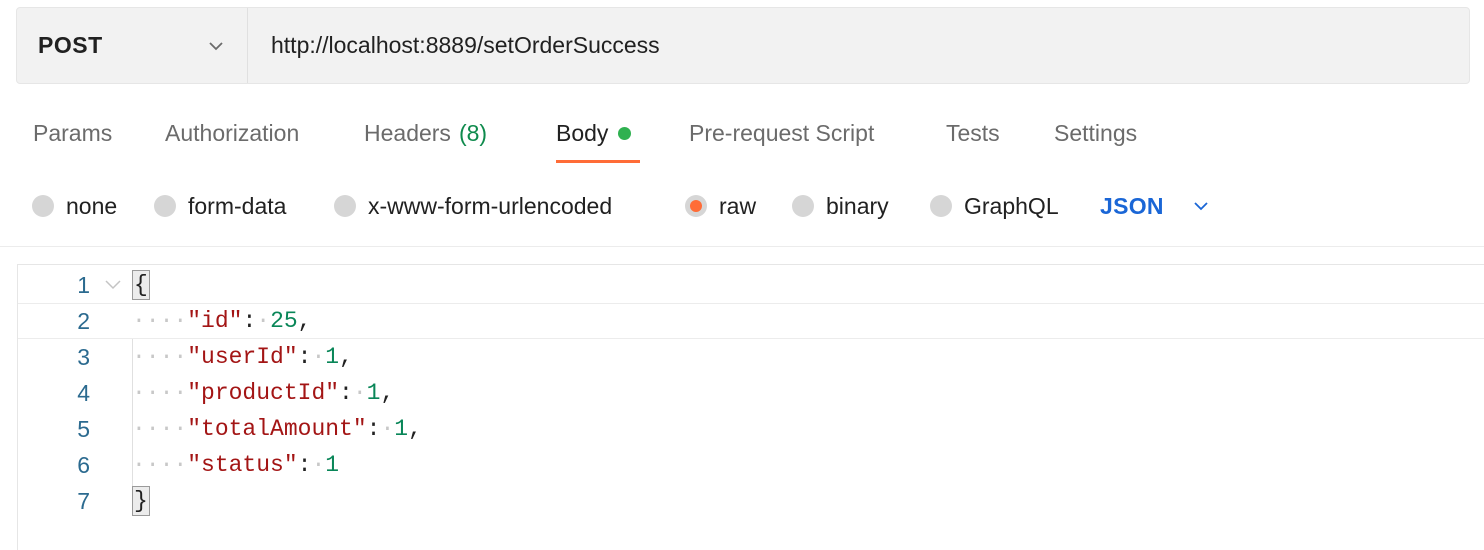  I want to click on tab-label: Authorization, so click(232, 132).